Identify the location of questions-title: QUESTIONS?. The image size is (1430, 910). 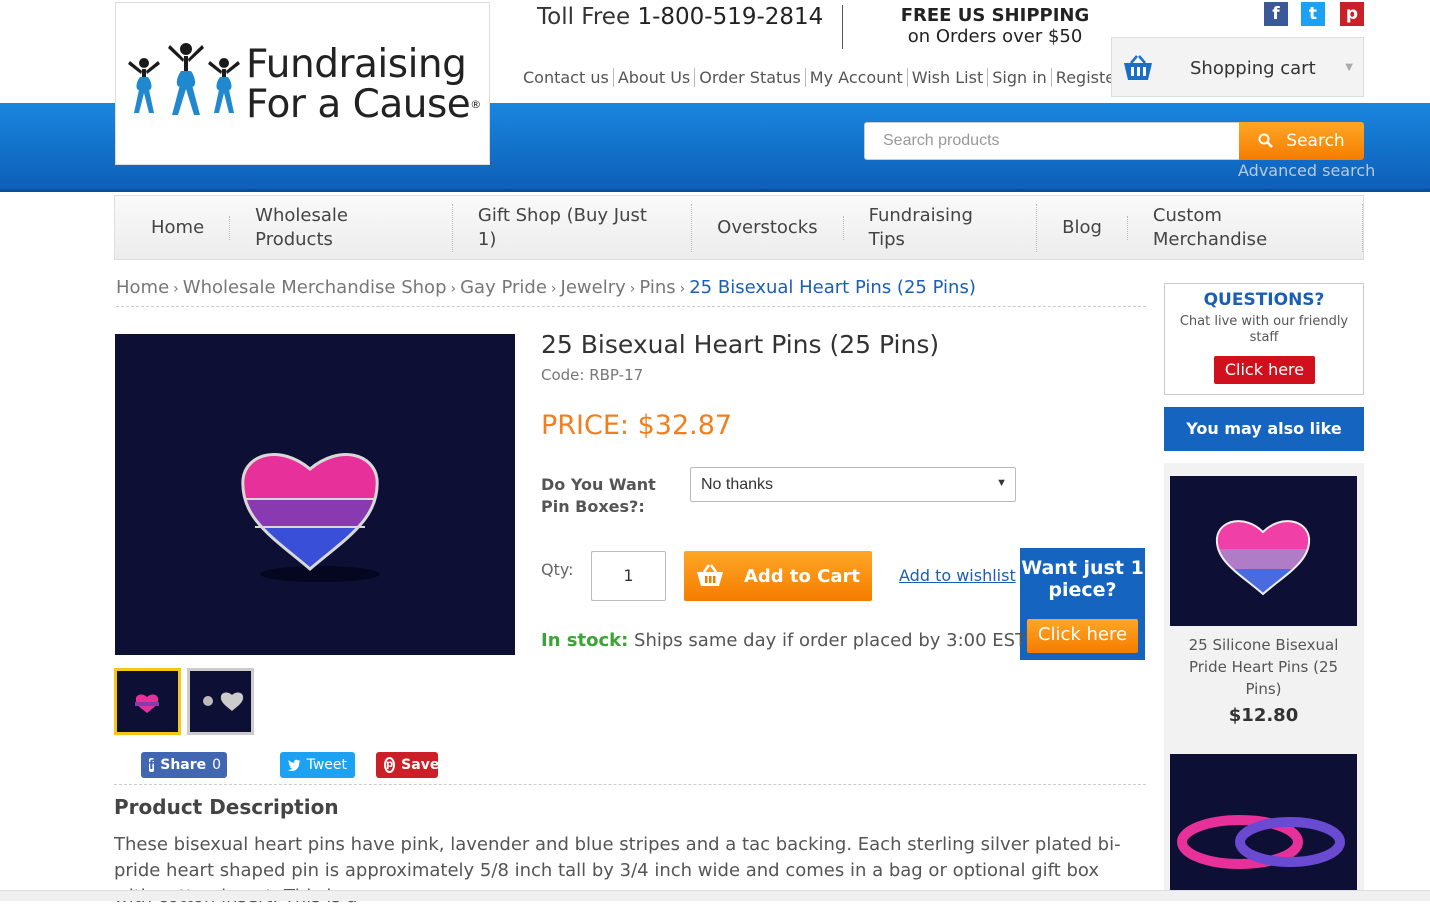
(1264, 300).